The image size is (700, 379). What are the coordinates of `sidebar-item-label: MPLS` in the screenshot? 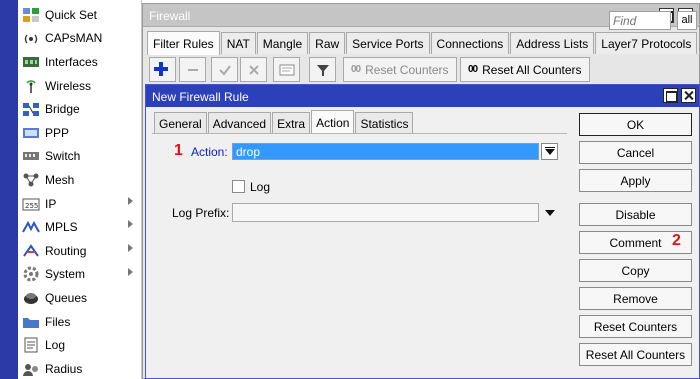 It's located at (61, 227).